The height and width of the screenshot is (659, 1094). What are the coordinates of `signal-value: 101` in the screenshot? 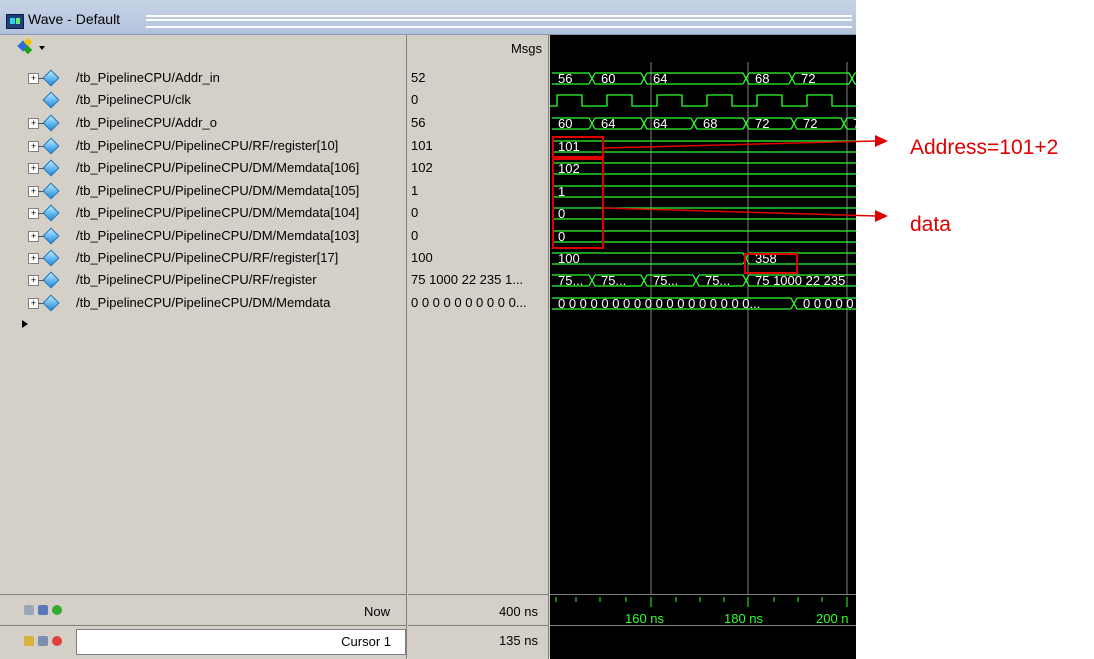 It's located at (422, 145).